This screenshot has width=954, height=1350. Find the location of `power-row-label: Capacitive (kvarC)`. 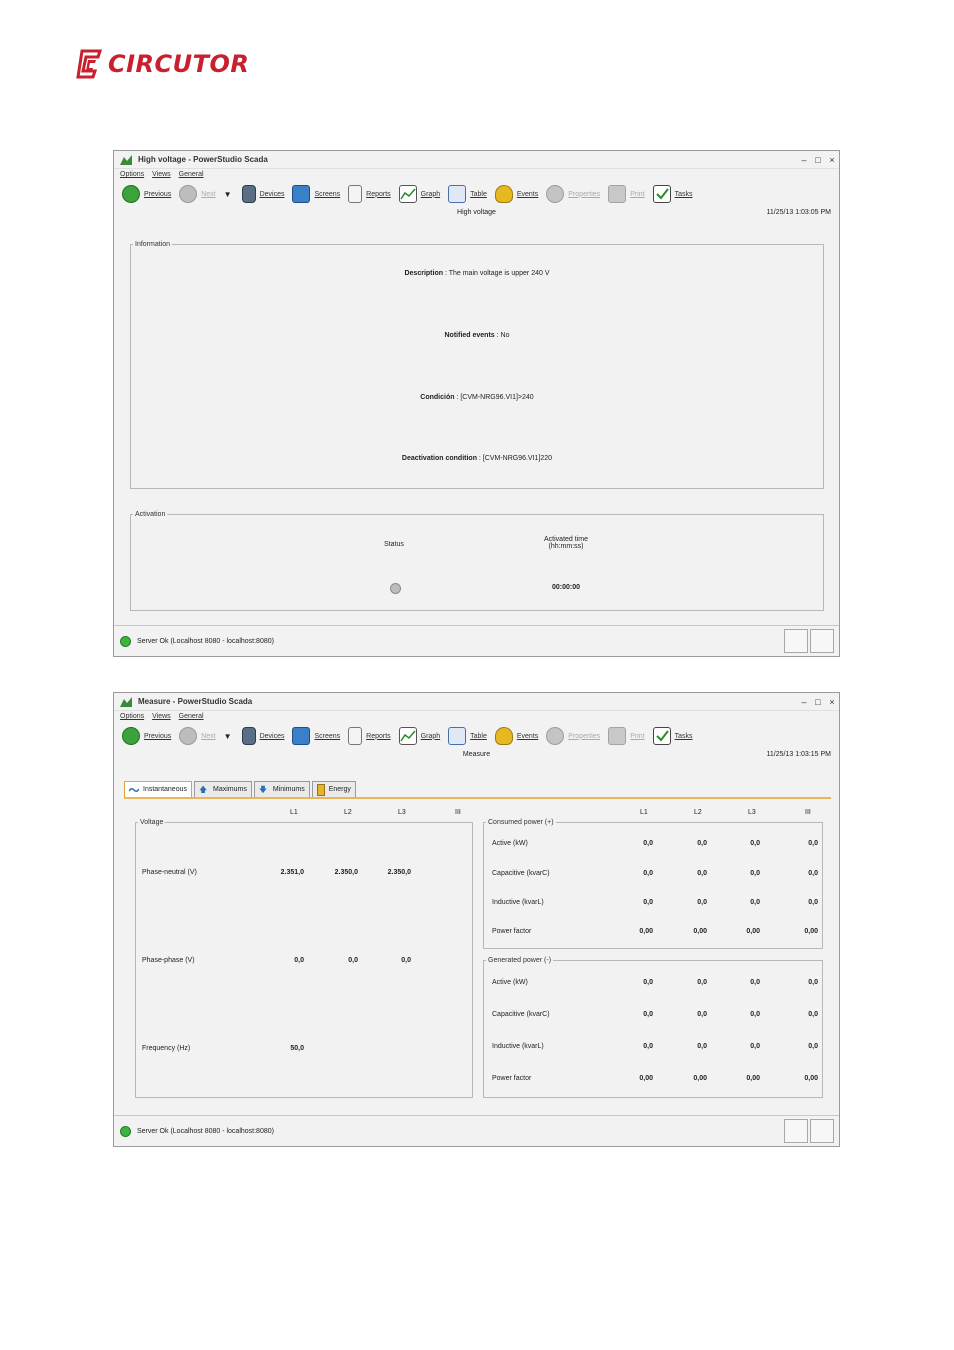

power-row-label: Capacitive (kvarC) is located at coordinates (521, 873).